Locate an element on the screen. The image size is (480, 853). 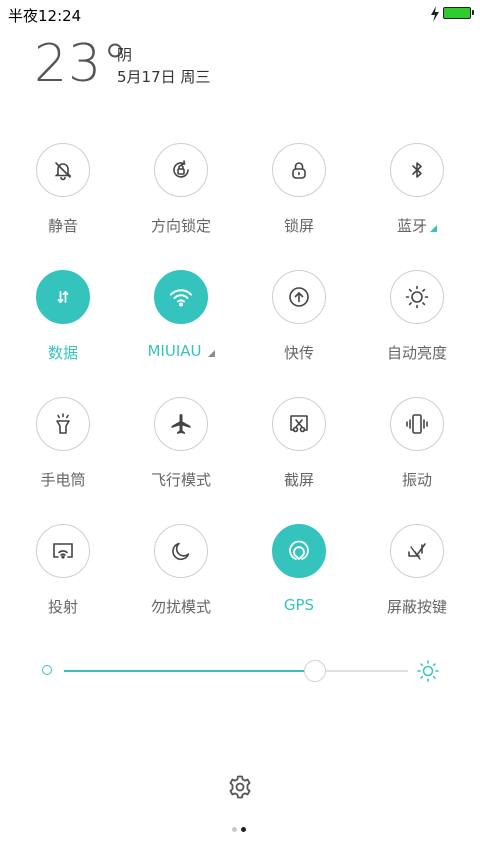
dim-circle-icon is located at coordinates (47, 670).